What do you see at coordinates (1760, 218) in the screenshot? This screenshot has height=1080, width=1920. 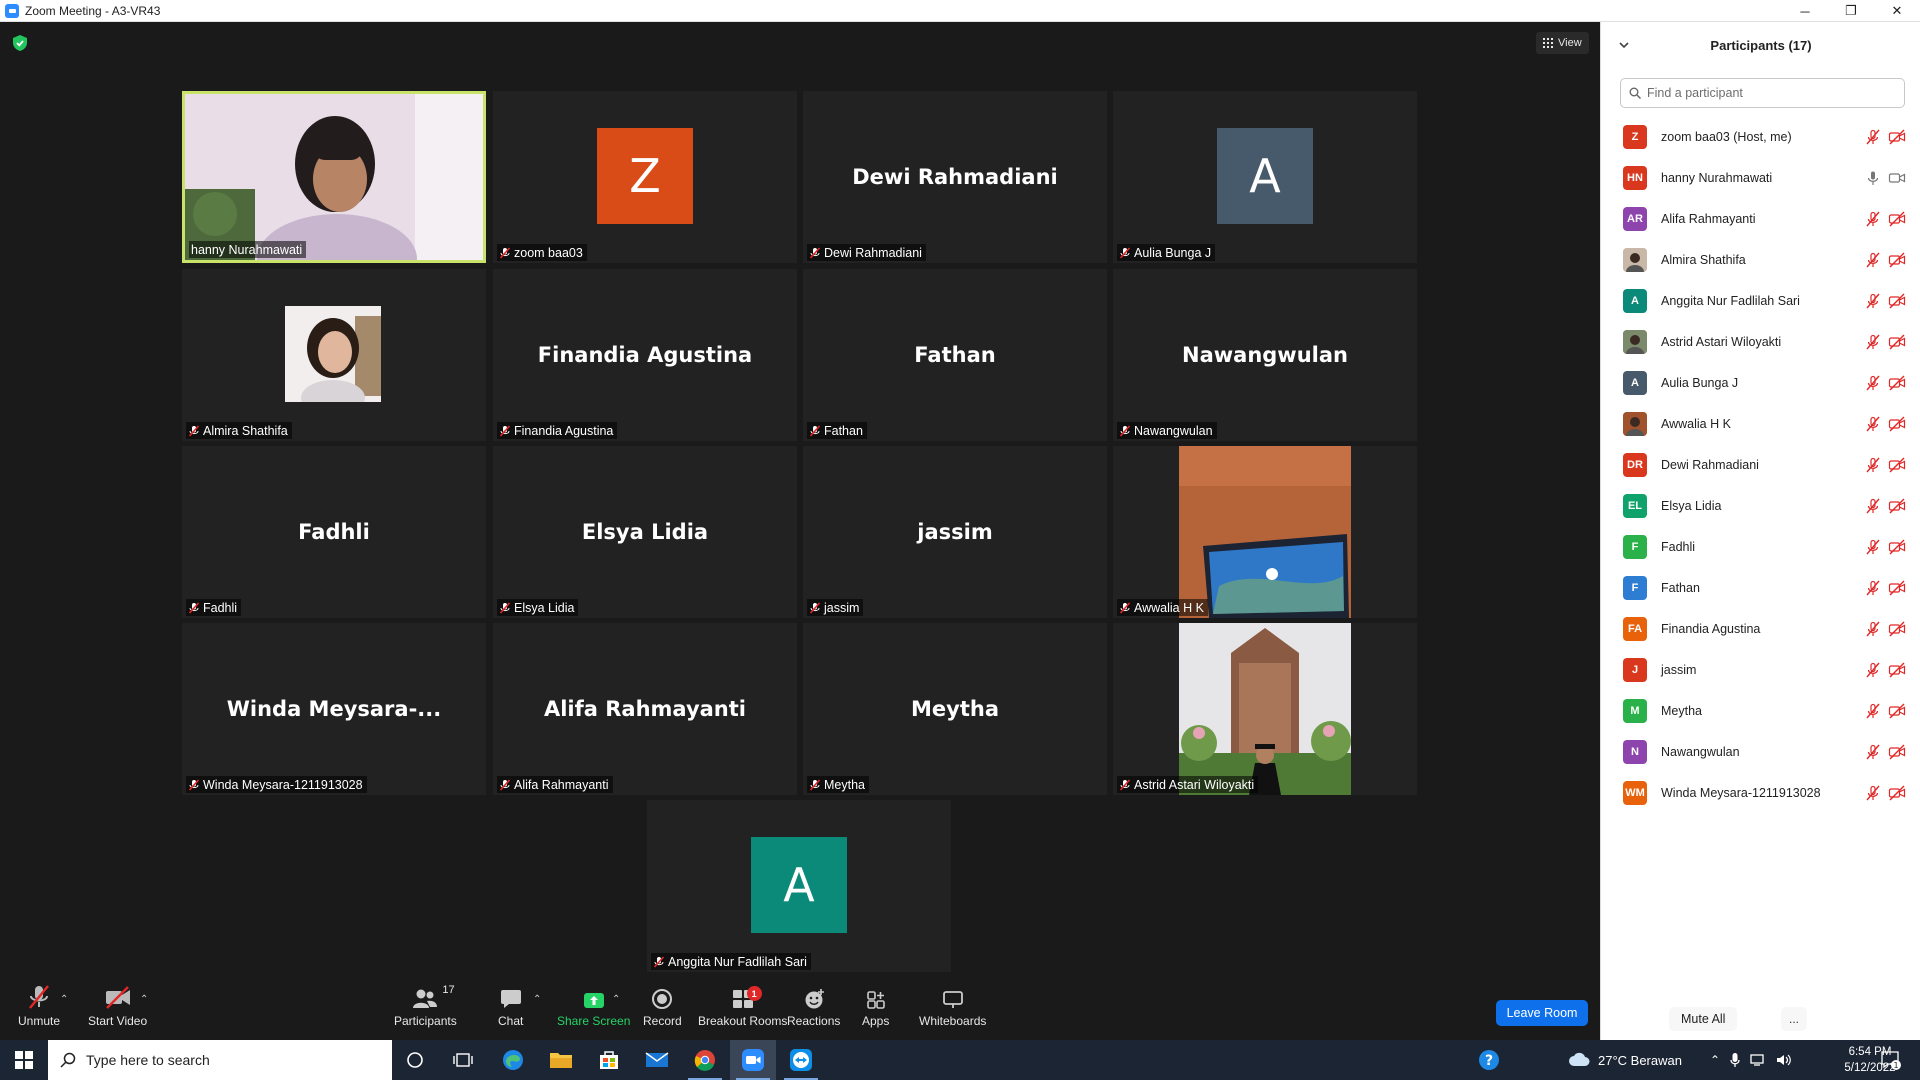 I see `participant-row: AR Alifa Rahmayanti` at bounding box center [1760, 218].